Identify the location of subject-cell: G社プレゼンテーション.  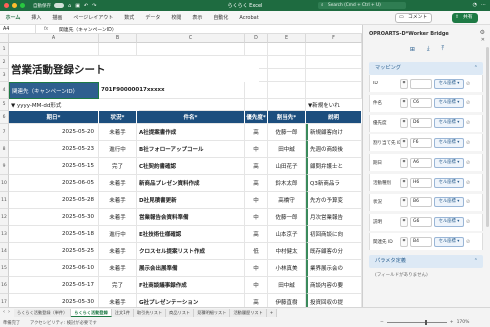
(191, 300).